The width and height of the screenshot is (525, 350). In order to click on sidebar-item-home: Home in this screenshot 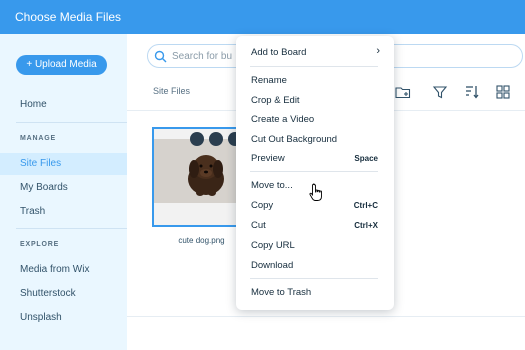, I will do `click(63, 105)`.